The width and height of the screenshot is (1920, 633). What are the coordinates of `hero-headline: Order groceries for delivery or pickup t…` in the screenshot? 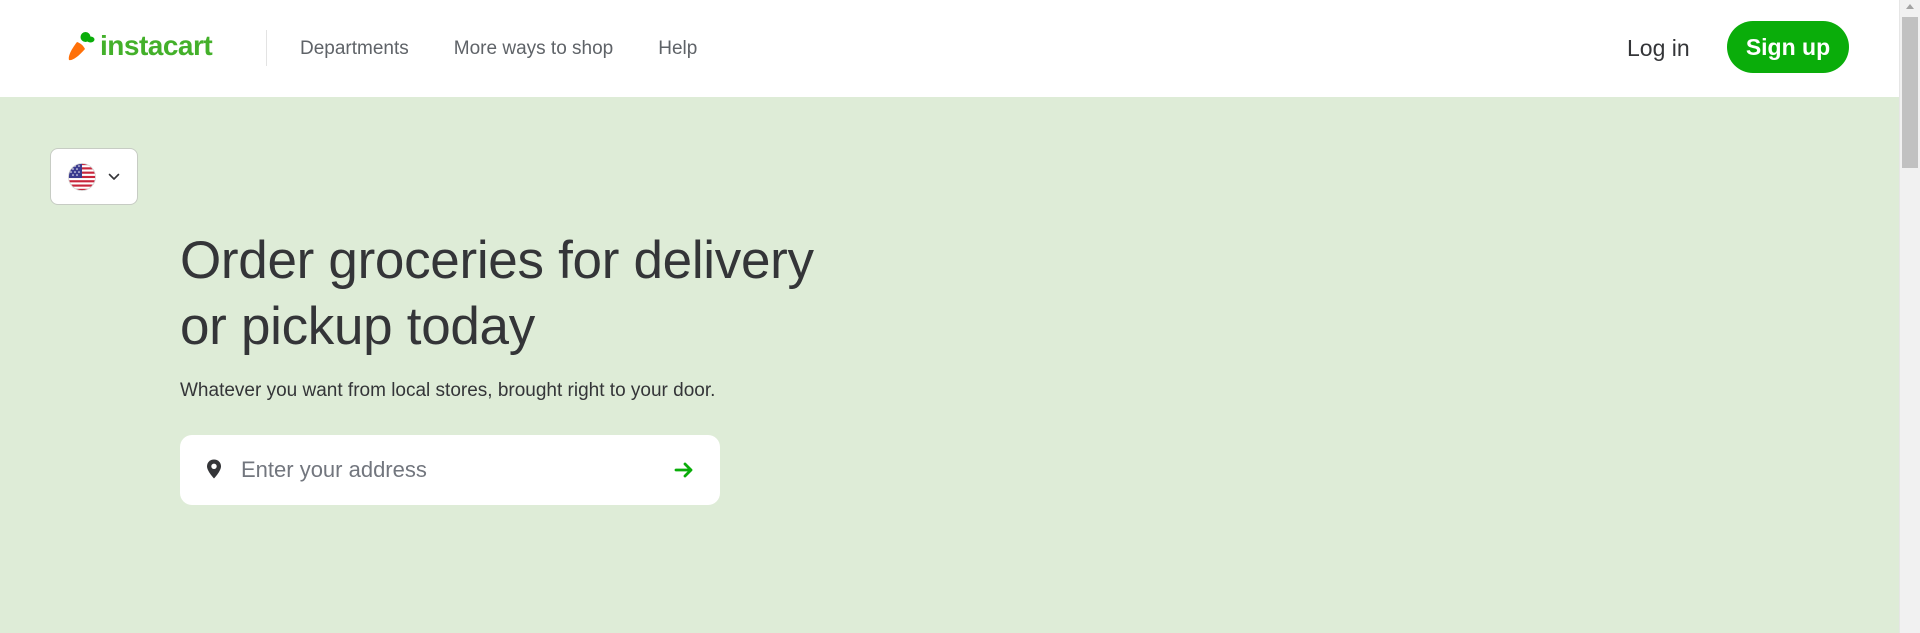 It's located at (560, 294).